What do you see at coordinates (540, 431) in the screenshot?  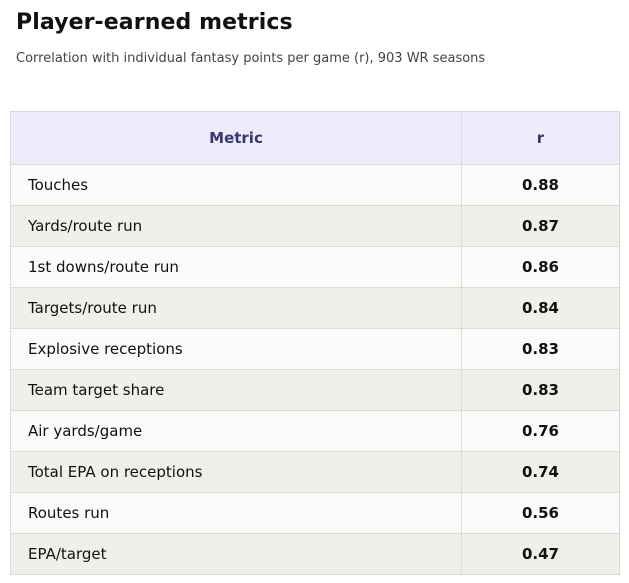 I see `correlation-value: 0.76` at bounding box center [540, 431].